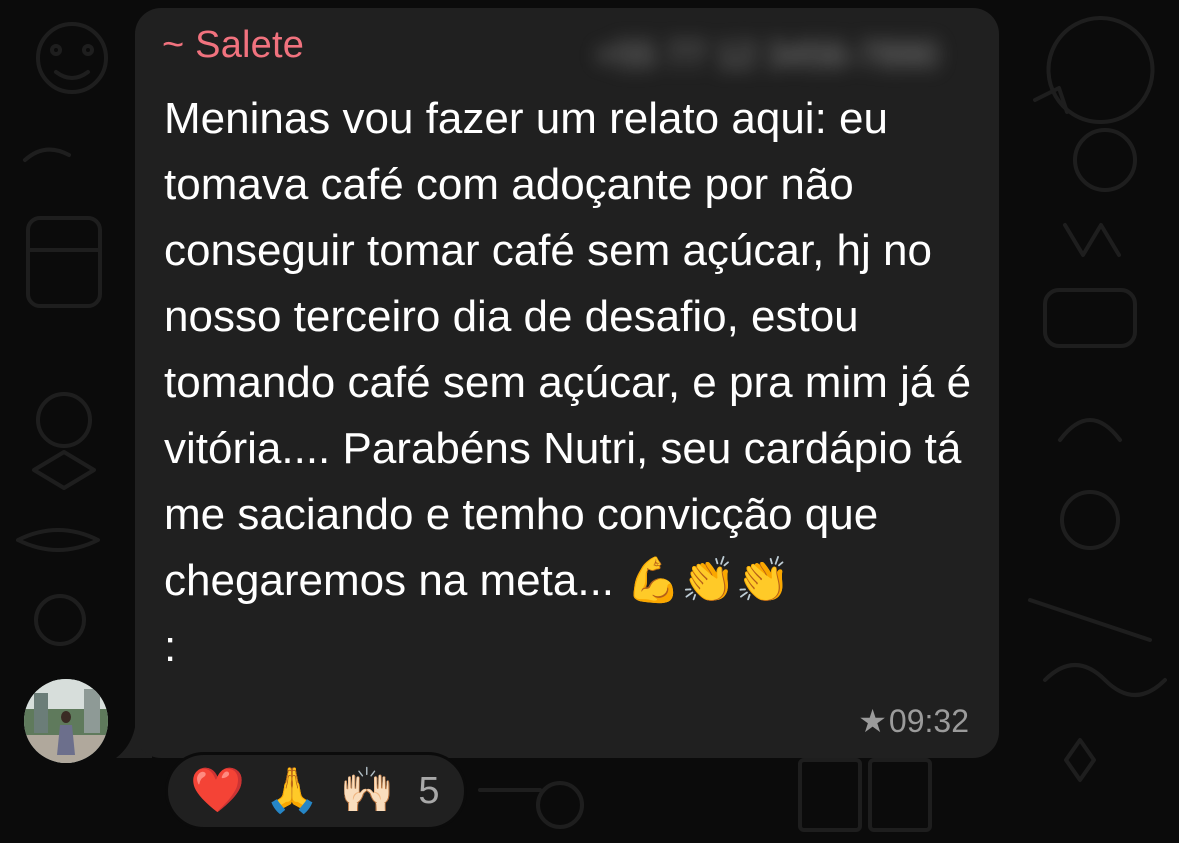 This screenshot has height=843, width=1179. Describe the element at coordinates (367, 790) in the screenshot. I see `reaction-raised-hands-icon: 🙌🏻` at that location.